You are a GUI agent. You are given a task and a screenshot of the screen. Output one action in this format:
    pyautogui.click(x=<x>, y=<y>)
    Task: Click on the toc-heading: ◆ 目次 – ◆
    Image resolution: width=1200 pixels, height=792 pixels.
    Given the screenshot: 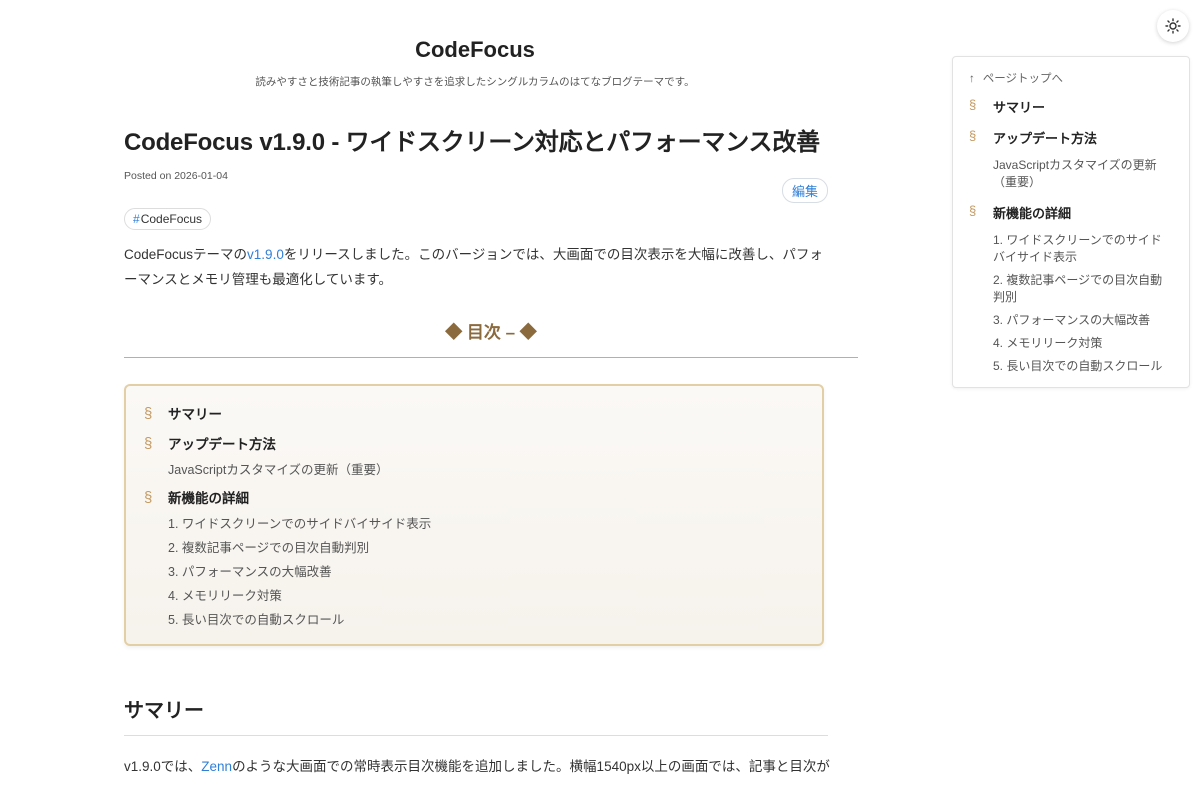 What is the action you would take?
    pyautogui.click(x=491, y=338)
    